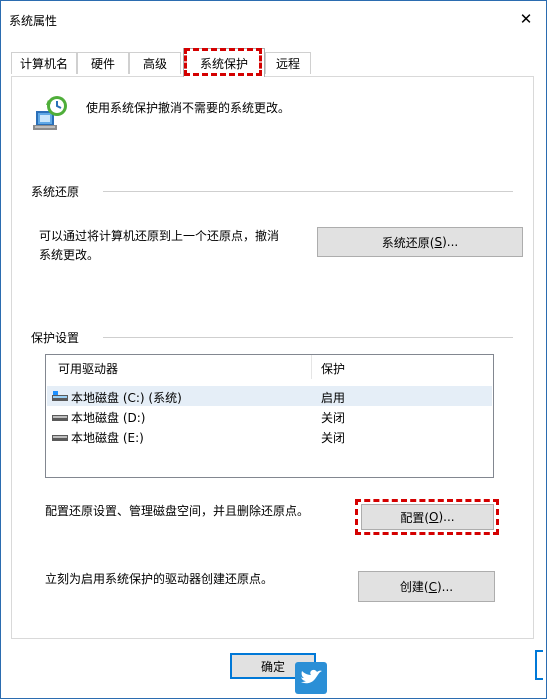 The image size is (547, 699). I want to click on close-icon: ✕, so click(526, 19).